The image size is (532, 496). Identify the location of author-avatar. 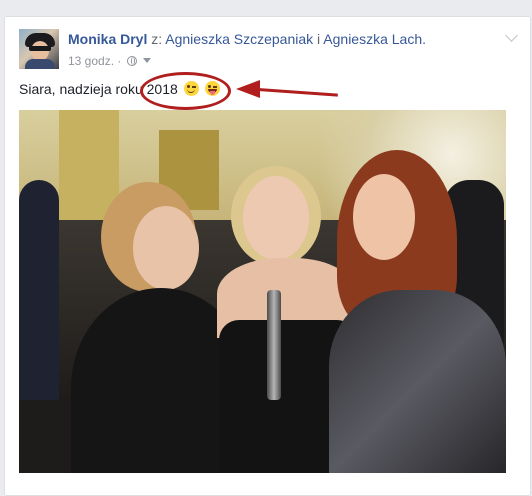
(39, 49).